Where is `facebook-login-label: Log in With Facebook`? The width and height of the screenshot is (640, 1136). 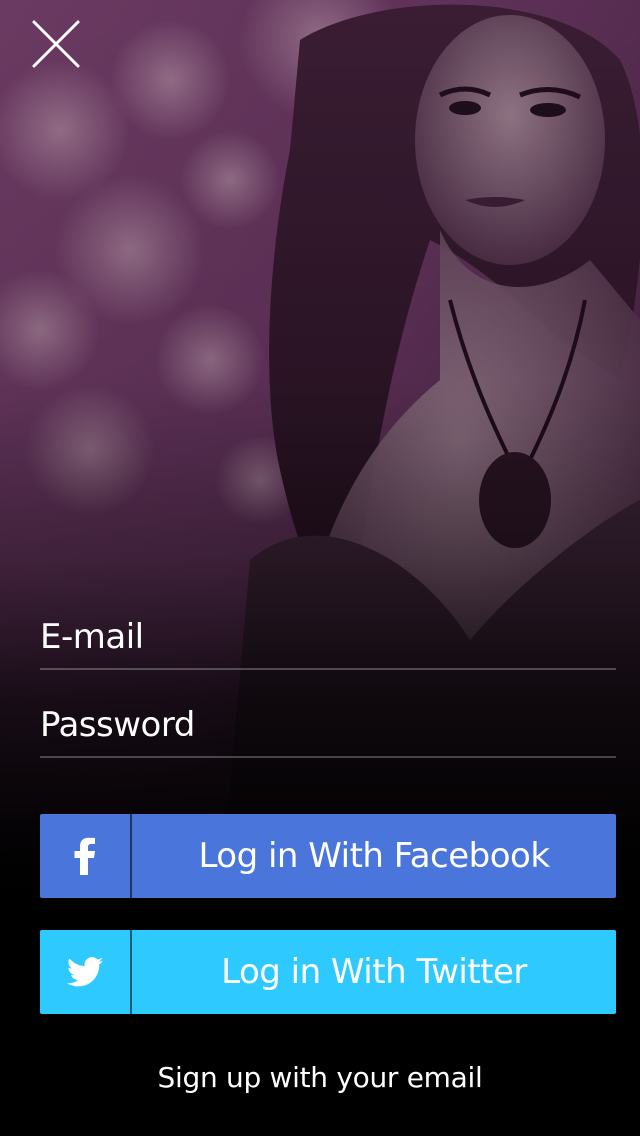
facebook-login-label: Log in With Facebook is located at coordinates (374, 856).